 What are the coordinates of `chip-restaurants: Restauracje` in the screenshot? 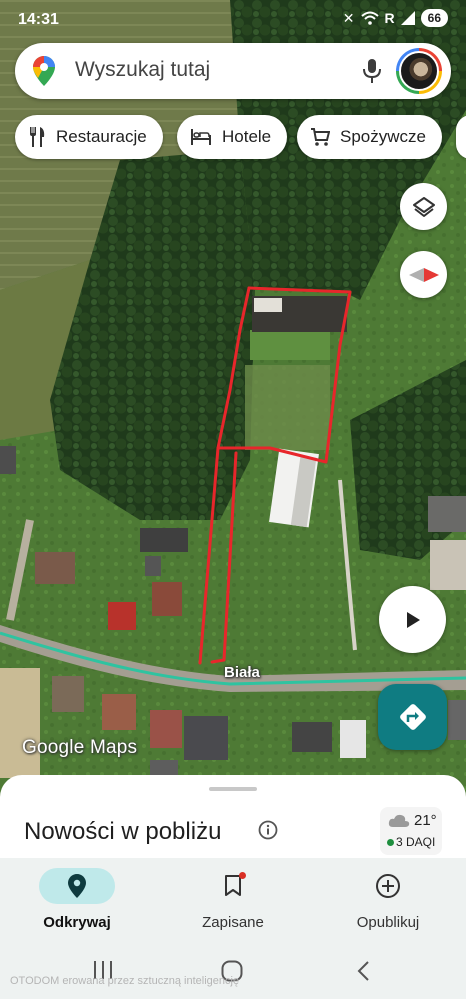 It's located at (89, 137).